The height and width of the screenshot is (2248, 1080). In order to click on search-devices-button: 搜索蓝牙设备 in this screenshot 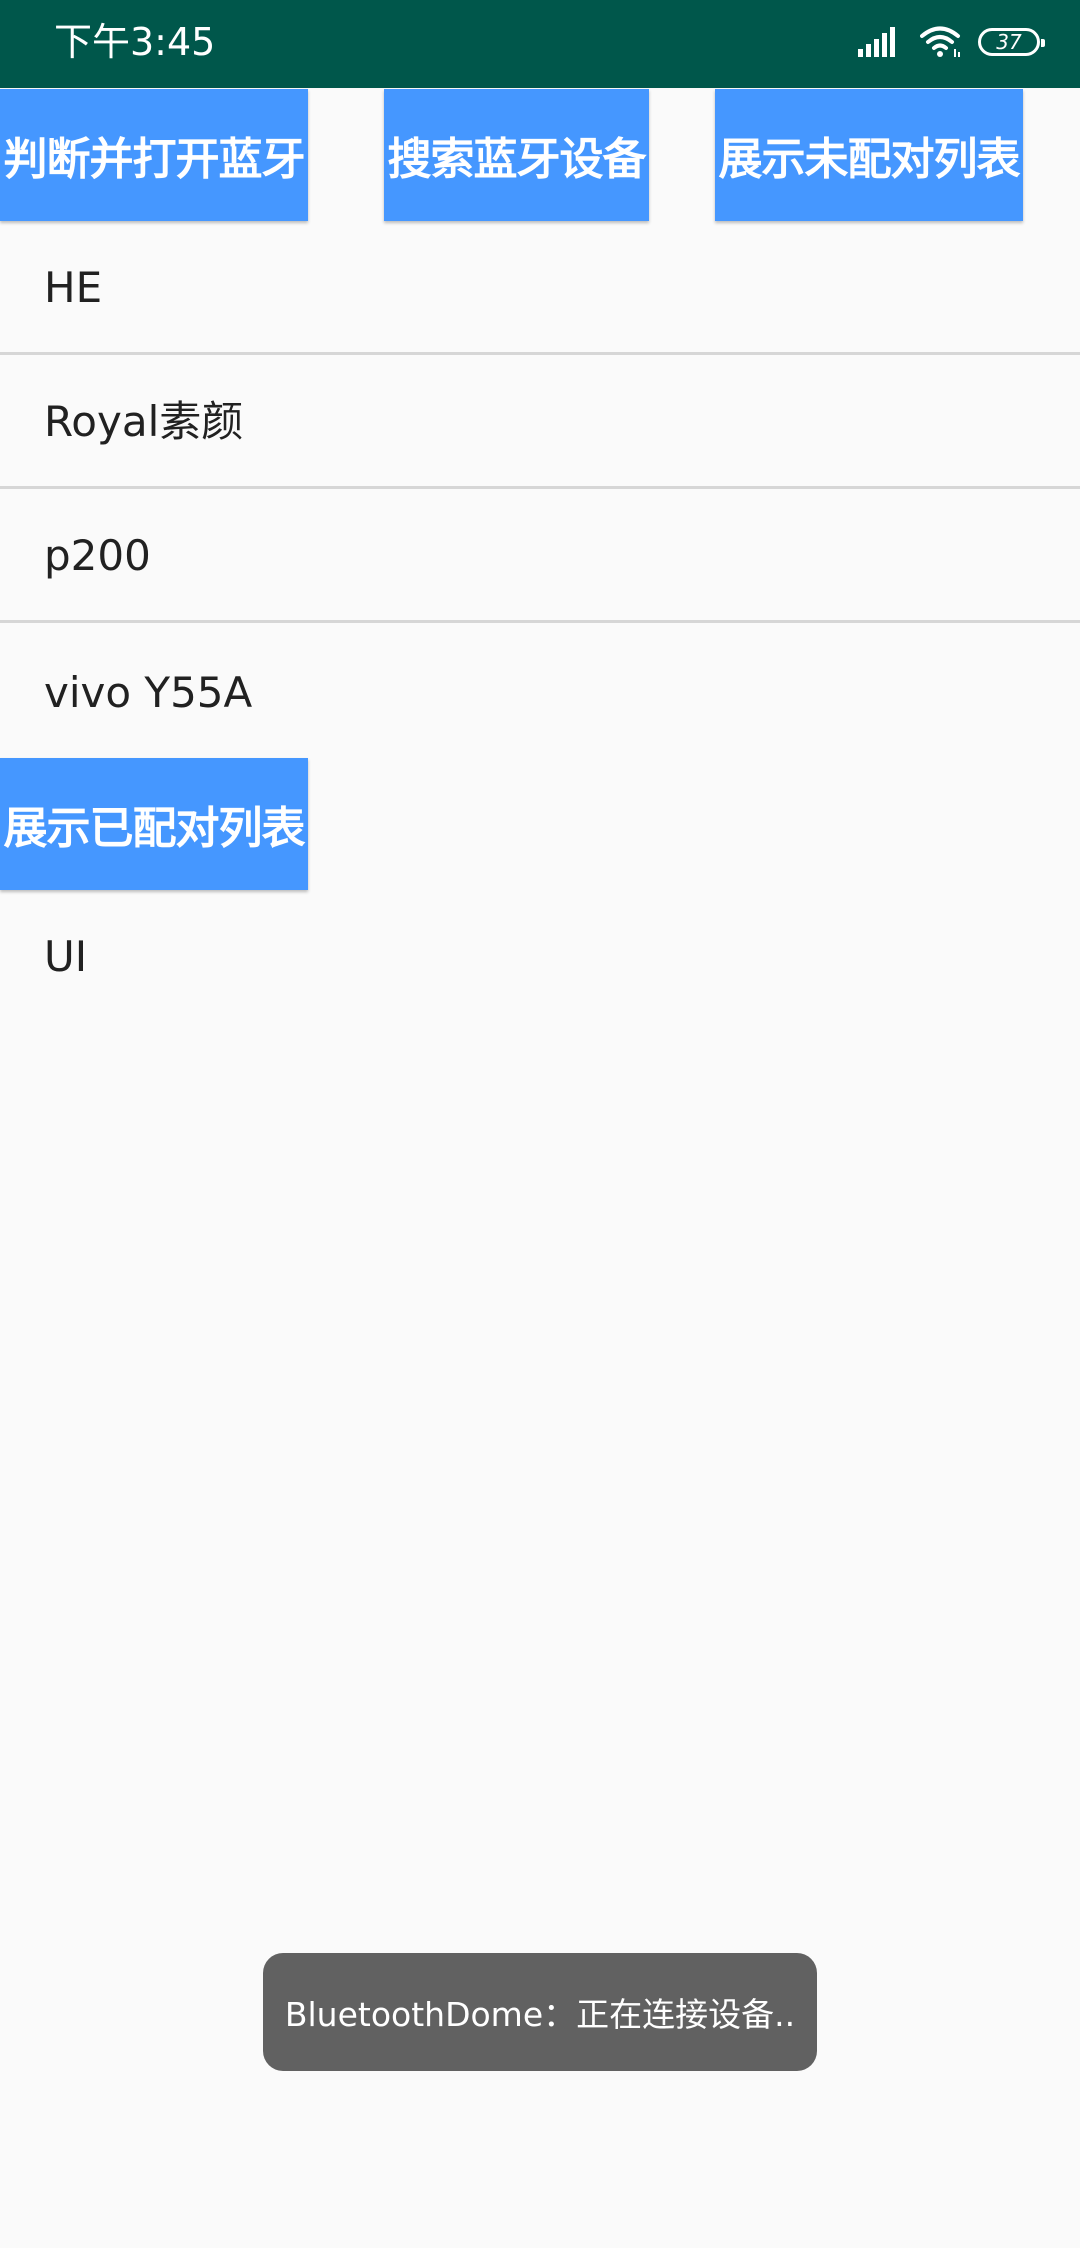, I will do `click(516, 155)`.